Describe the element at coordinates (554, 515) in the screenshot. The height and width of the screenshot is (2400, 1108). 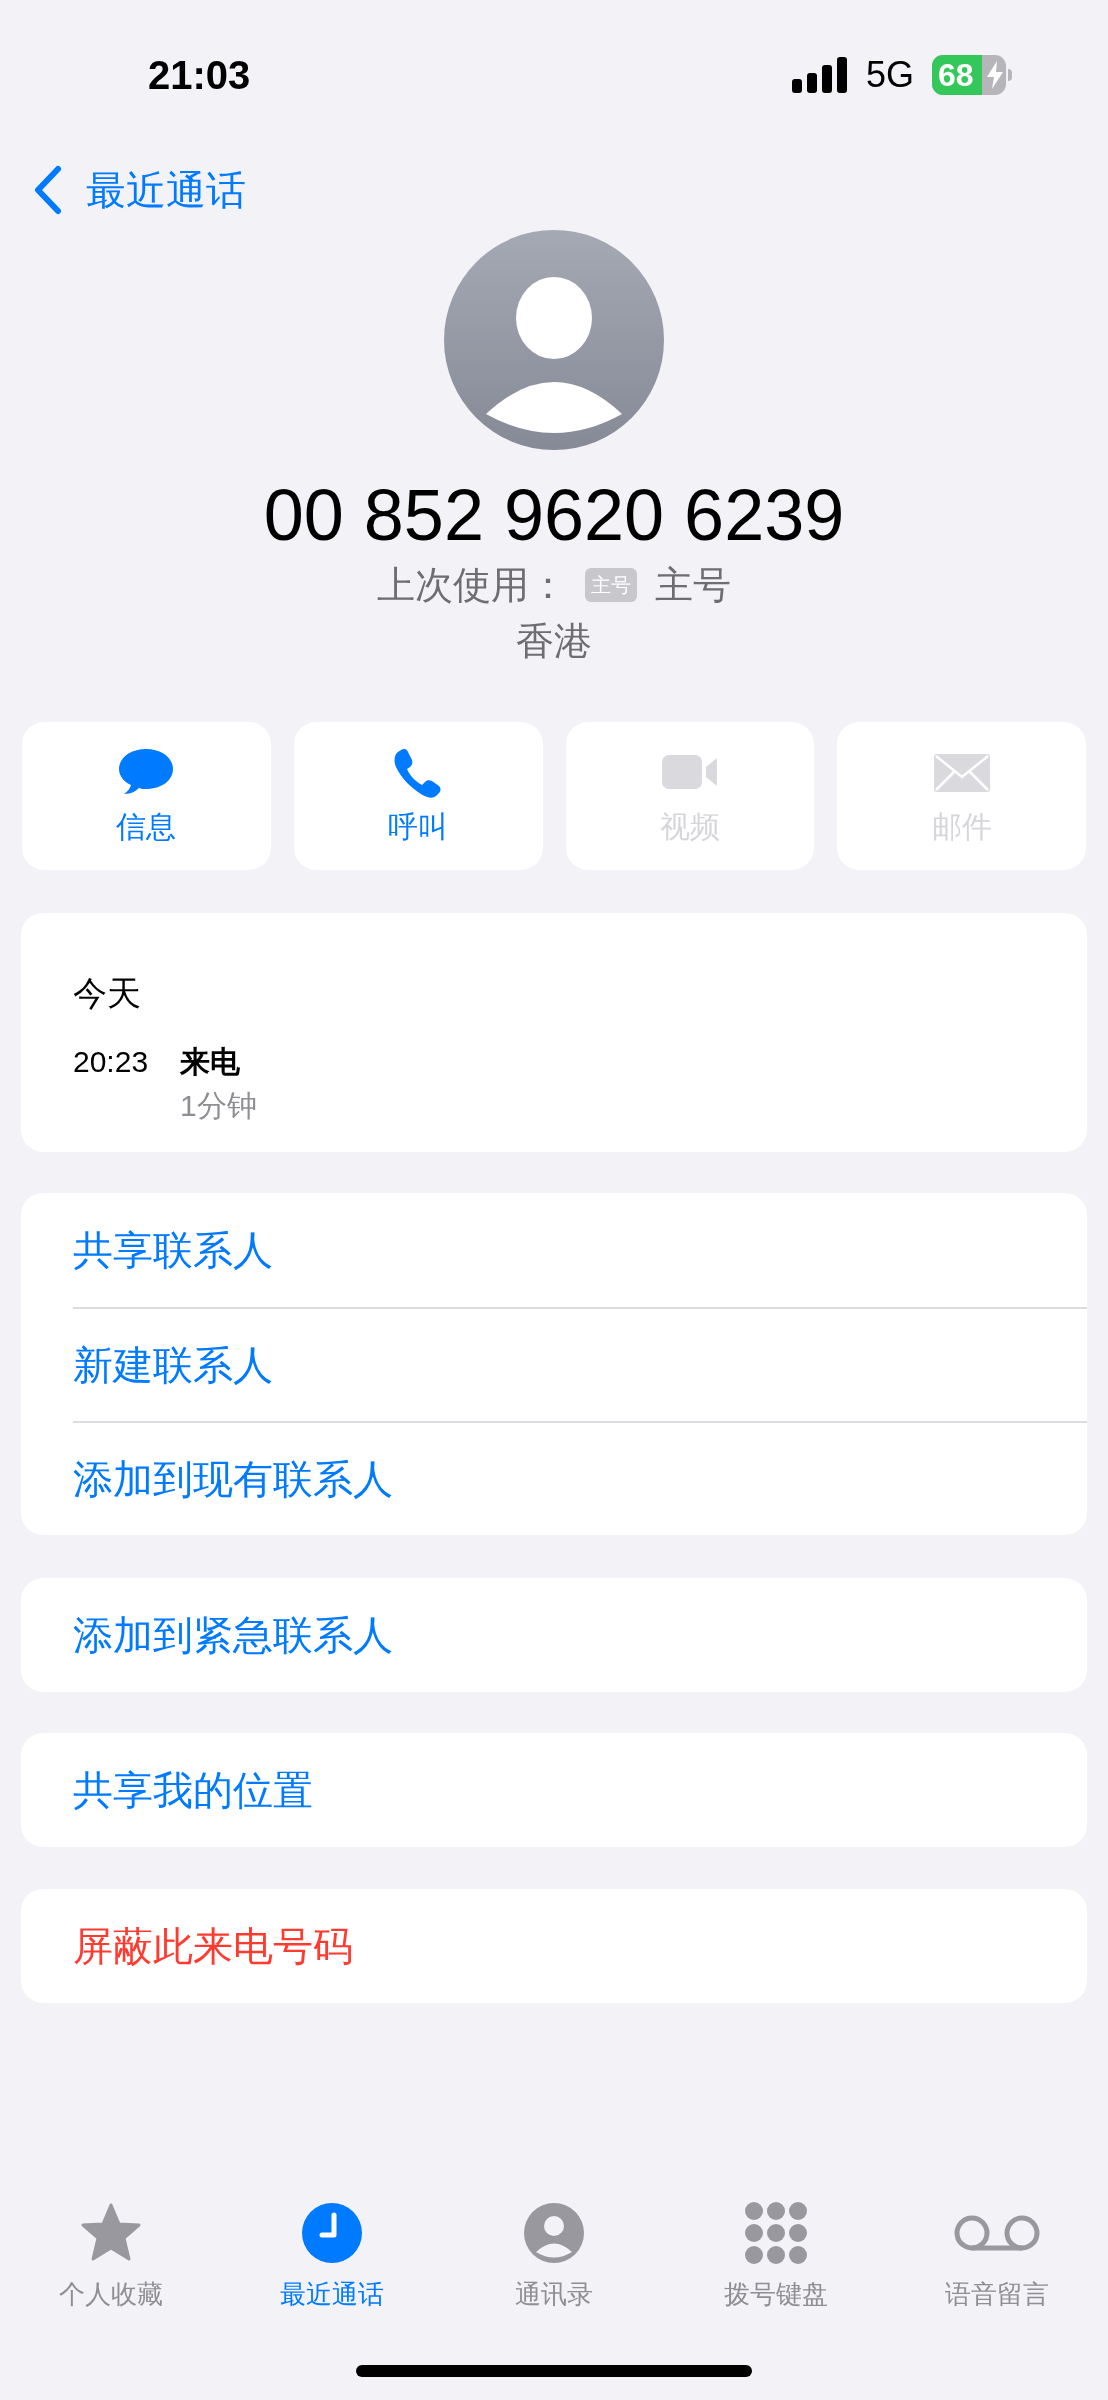
I see `phone-number: 00 852 9620 6239` at that location.